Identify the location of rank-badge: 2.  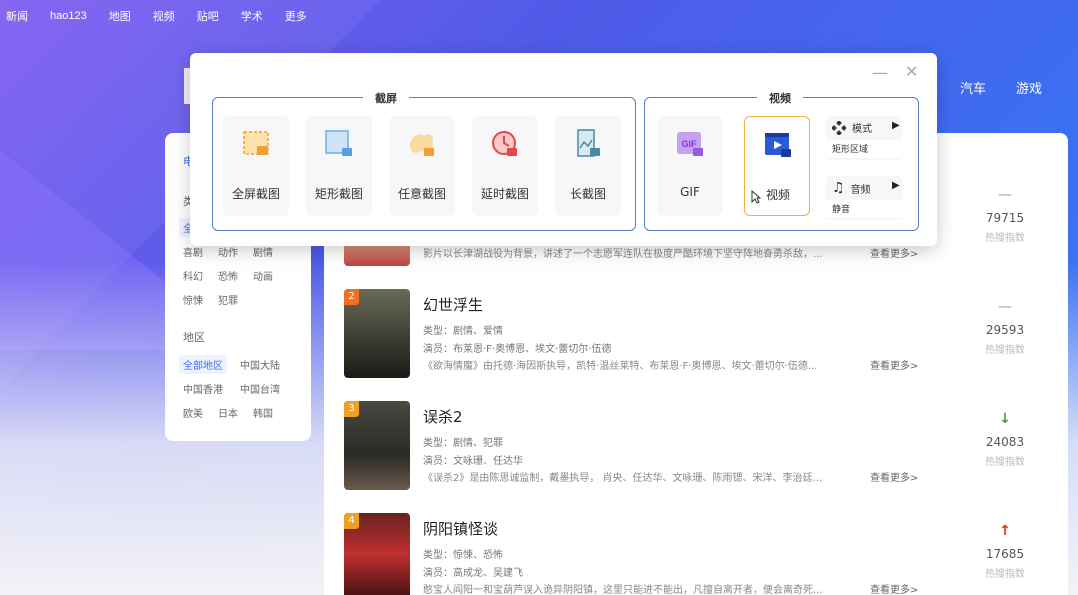
(351, 297).